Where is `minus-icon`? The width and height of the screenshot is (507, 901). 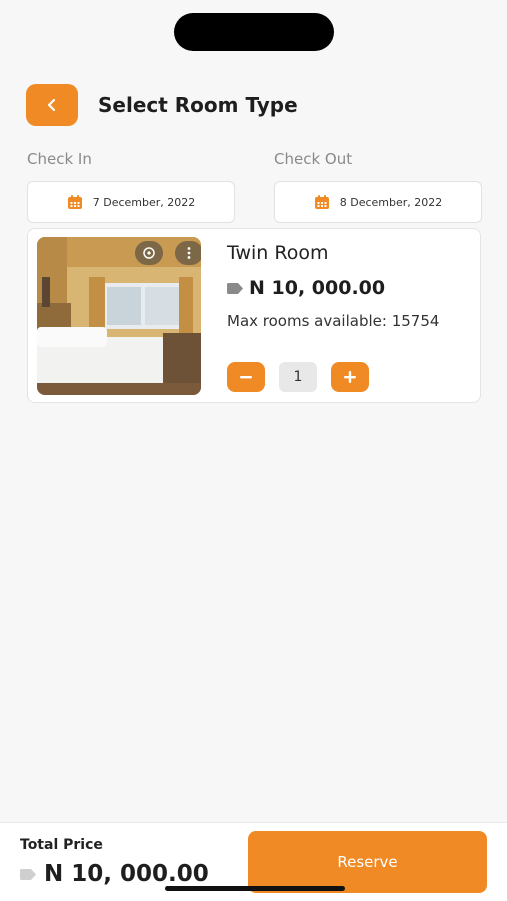
minus-icon is located at coordinates (246, 377).